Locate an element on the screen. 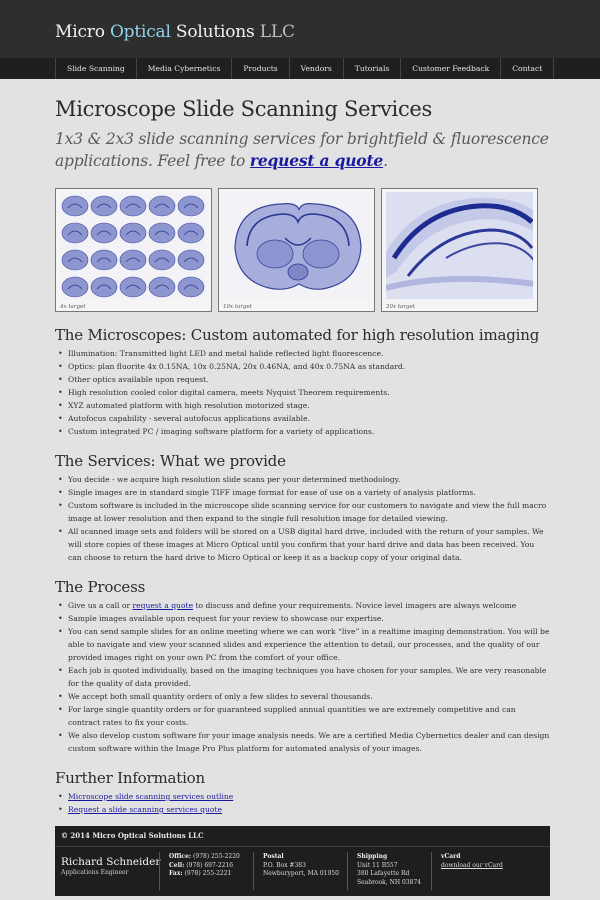 This screenshot has height=900, width=600. gallery-image-4x: 4x target is located at coordinates (133, 250).